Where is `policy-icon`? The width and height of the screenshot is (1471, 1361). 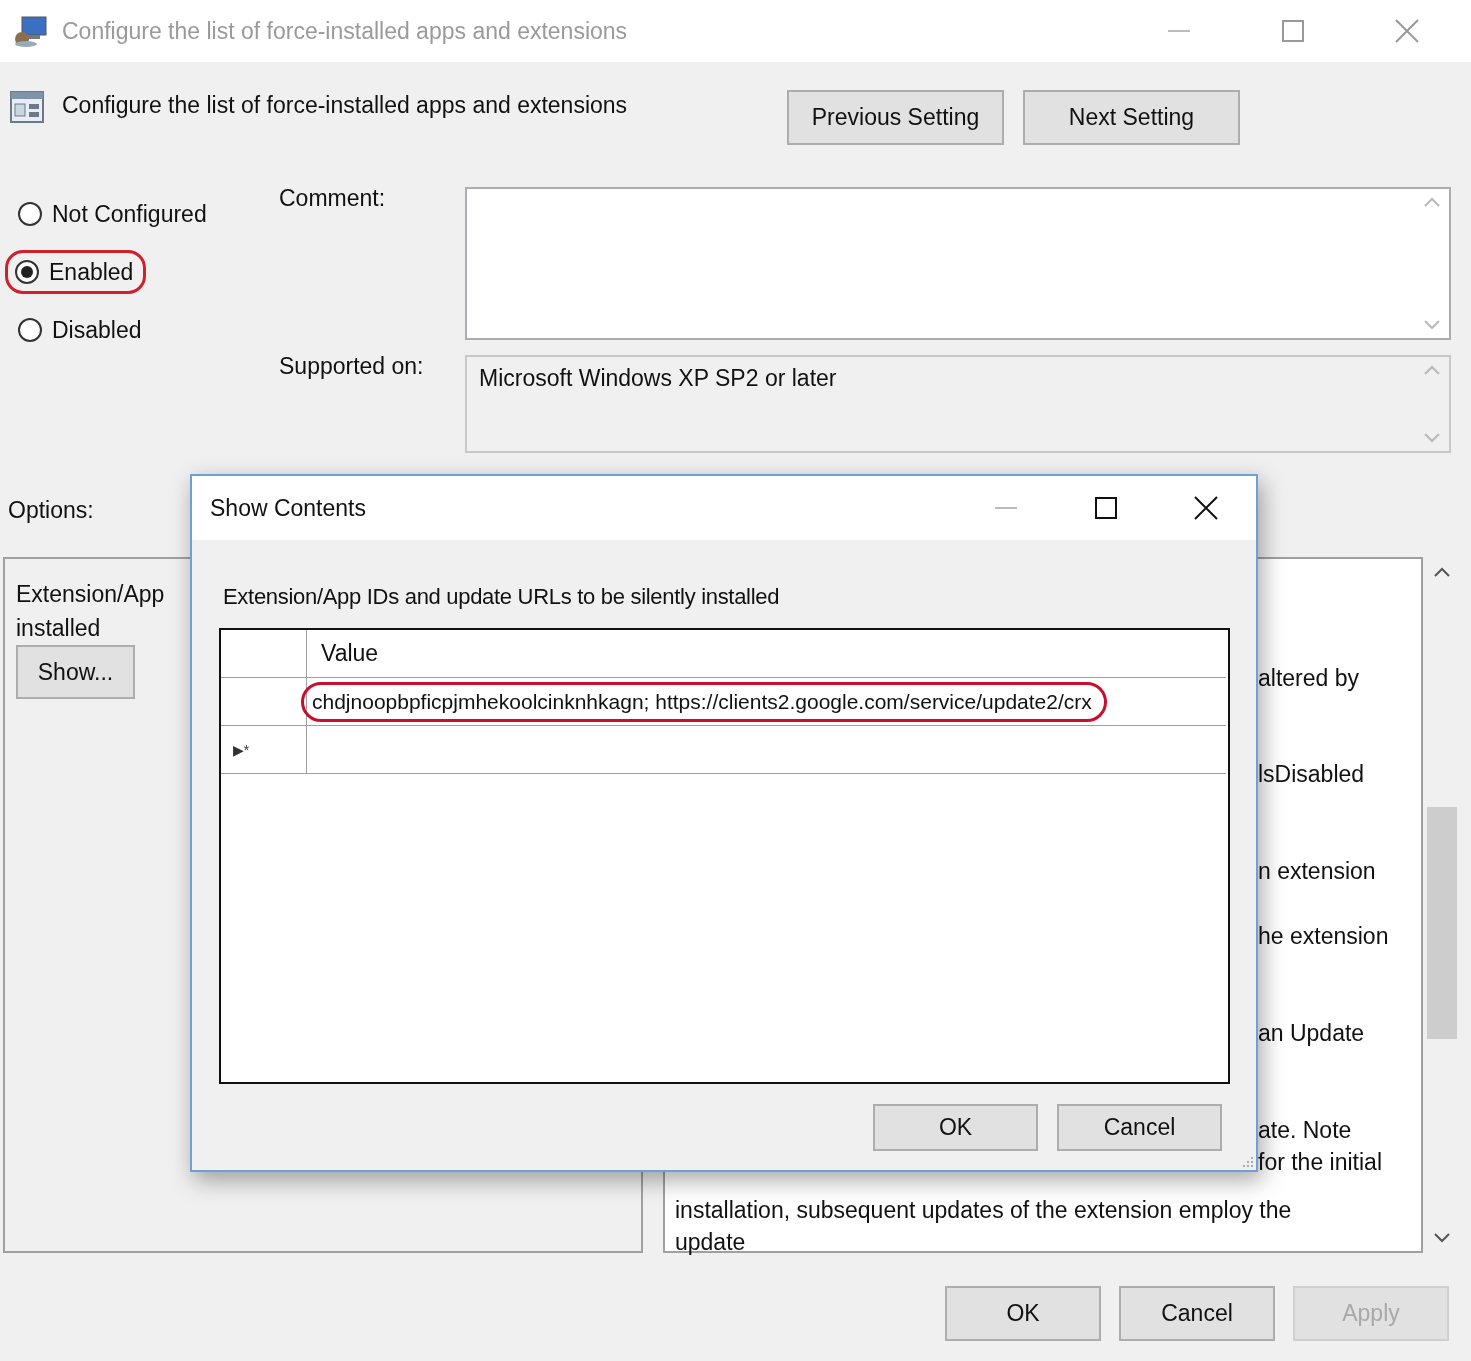
policy-icon is located at coordinates (27, 107).